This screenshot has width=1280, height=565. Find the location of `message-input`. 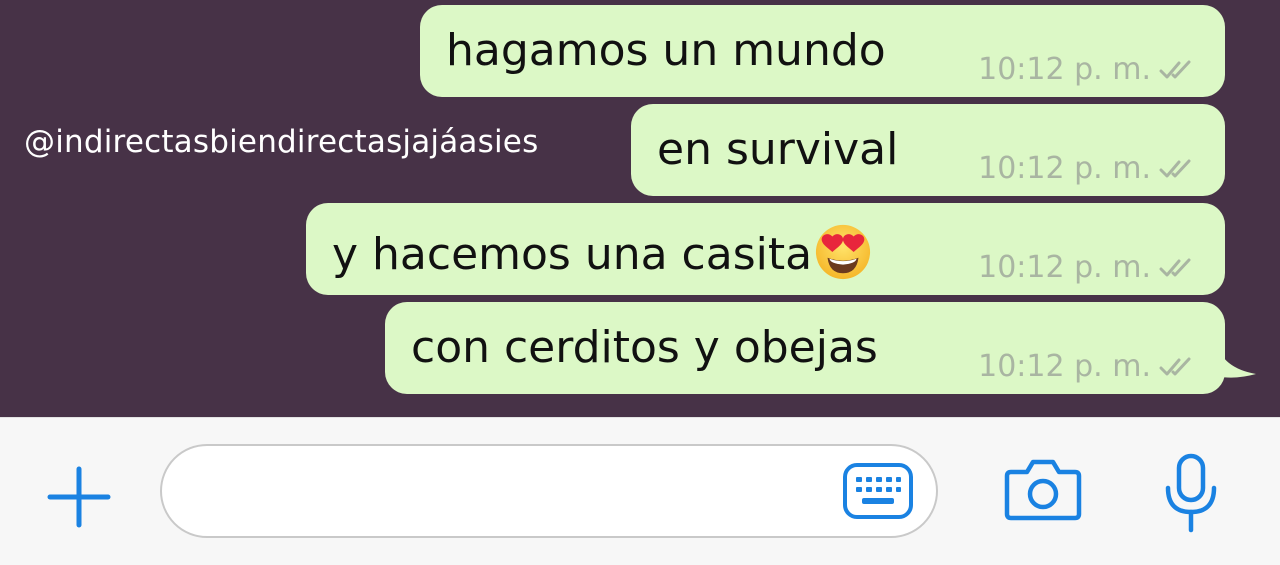

message-input is located at coordinates (549, 491).